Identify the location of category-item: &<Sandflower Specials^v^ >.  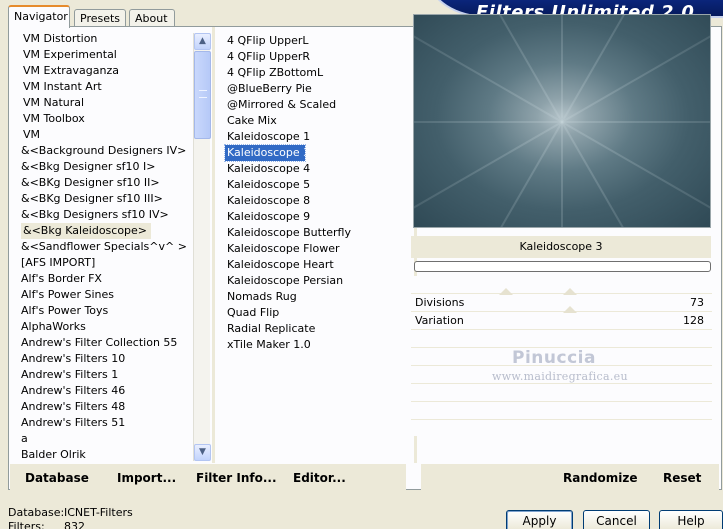
(106, 247).